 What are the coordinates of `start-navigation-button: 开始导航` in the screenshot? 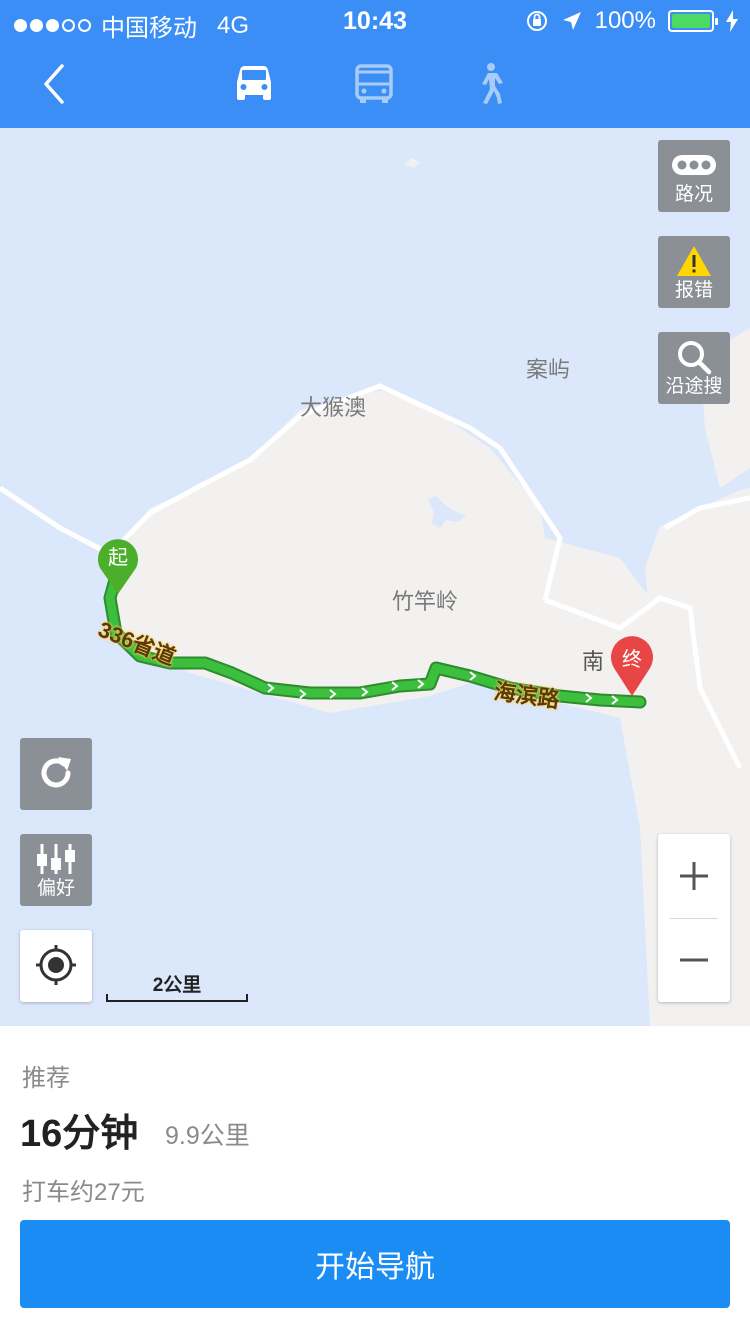 It's located at (375, 1264).